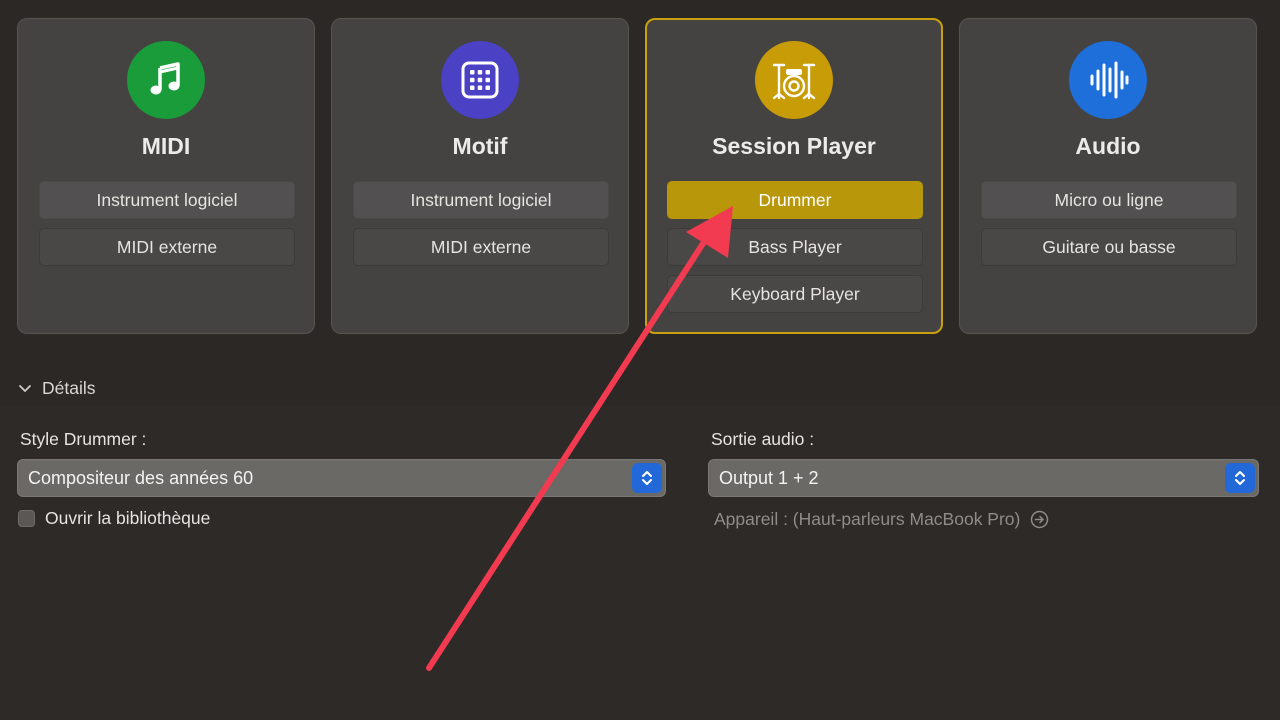  I want to click on card-motif: Motif Instrument logiciel MIDI externe, so click(480, 176).